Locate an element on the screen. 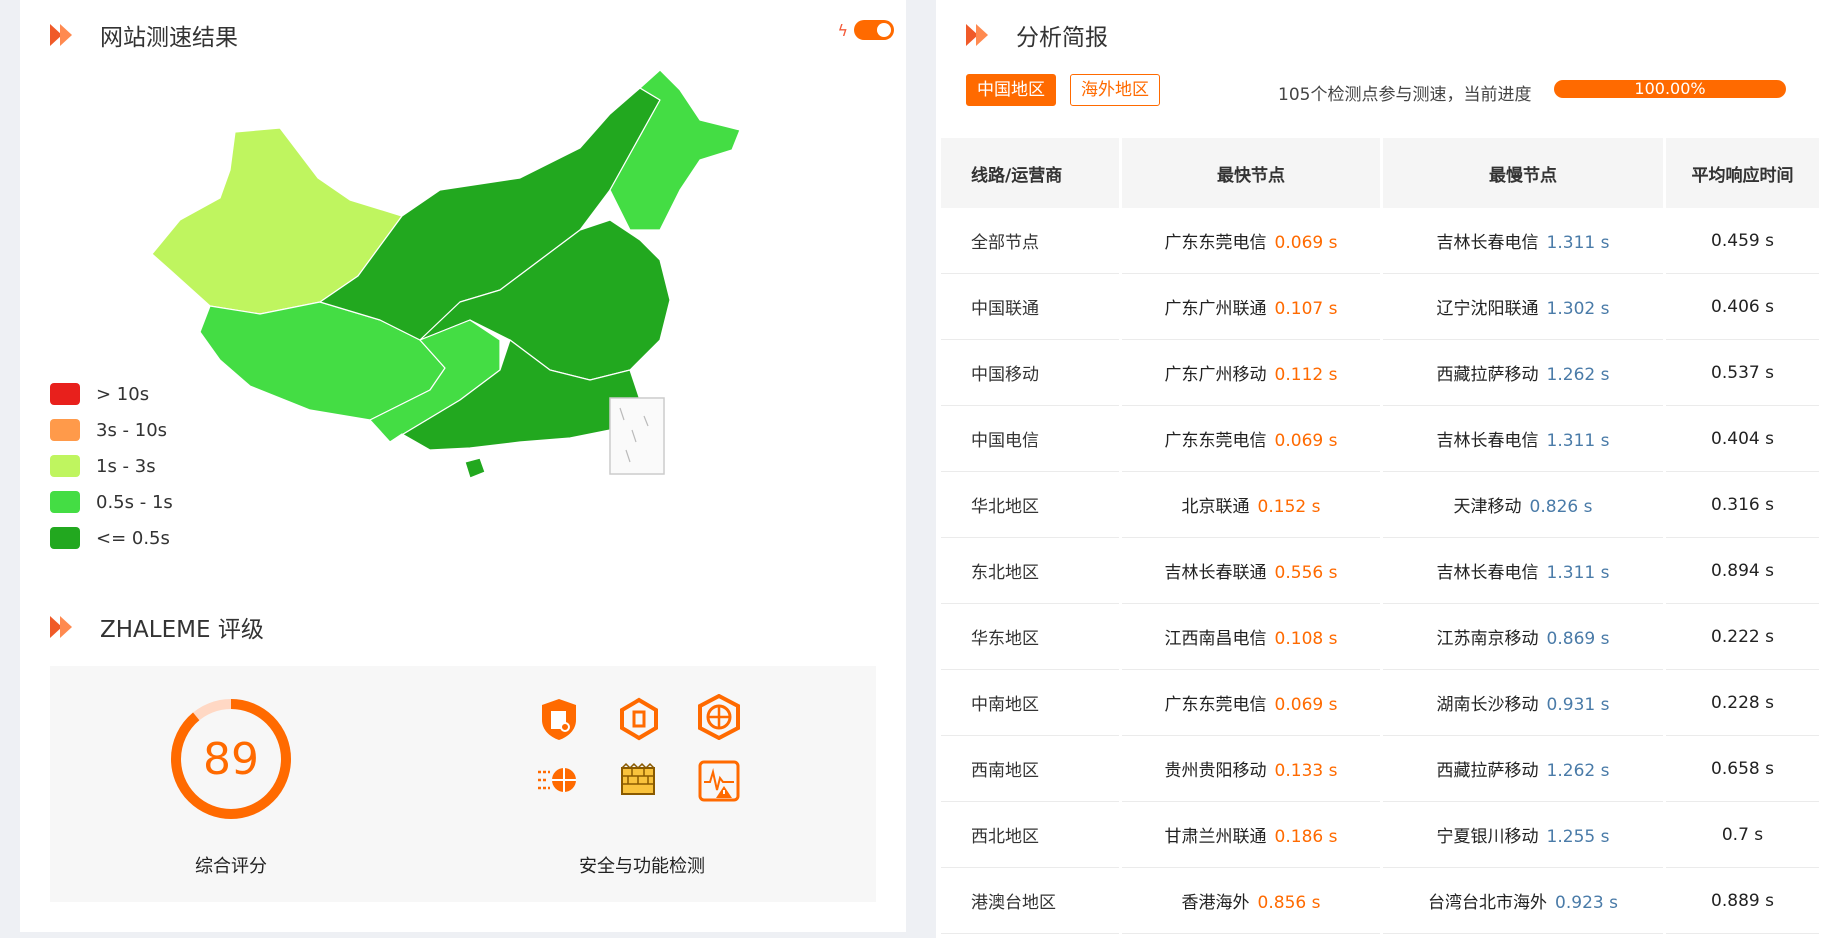 The height and width of the screenshot is (938, 1822). row-fastest-cell: 江西南昌电信 0.108 s is located at coordinates (1251, 637).